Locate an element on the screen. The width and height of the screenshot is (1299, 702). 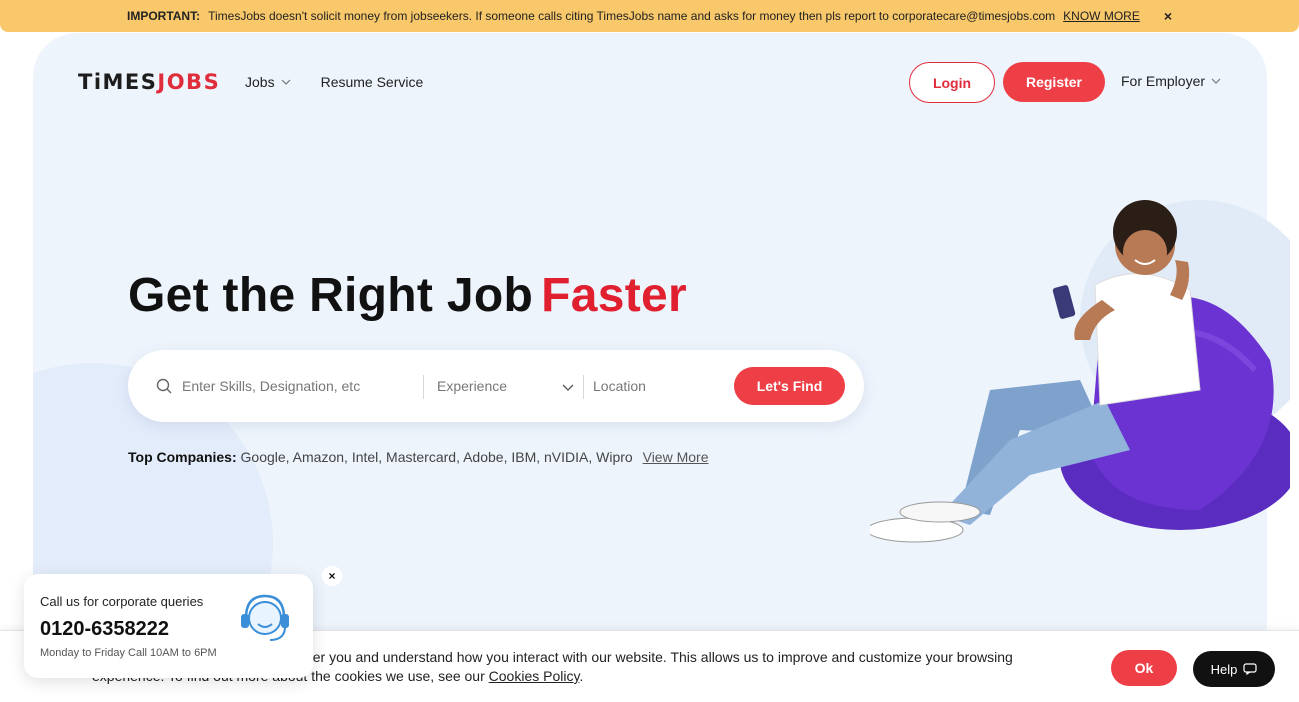
close-notice-icon: × is located at coordinates (1168, 16).